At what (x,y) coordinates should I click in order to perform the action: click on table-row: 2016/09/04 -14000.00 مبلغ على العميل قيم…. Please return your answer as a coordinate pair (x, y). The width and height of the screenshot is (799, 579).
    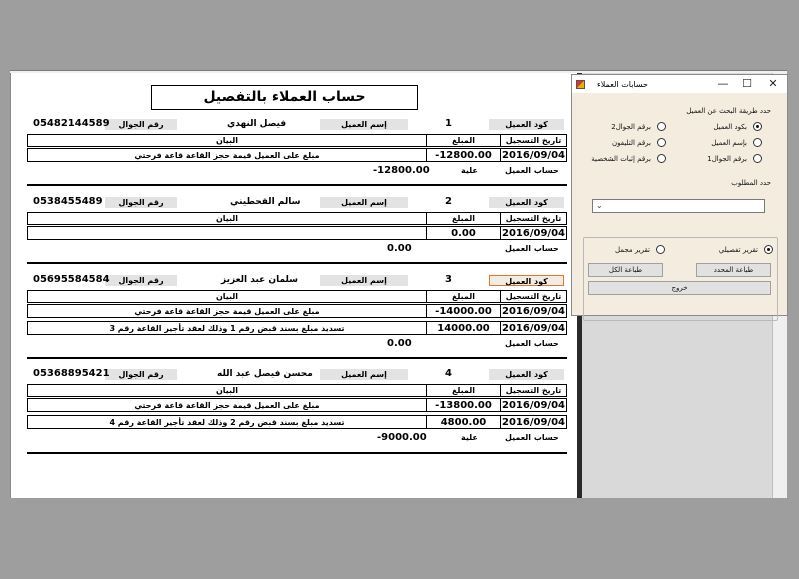
    Looking at the image, I should click on (297, 311).